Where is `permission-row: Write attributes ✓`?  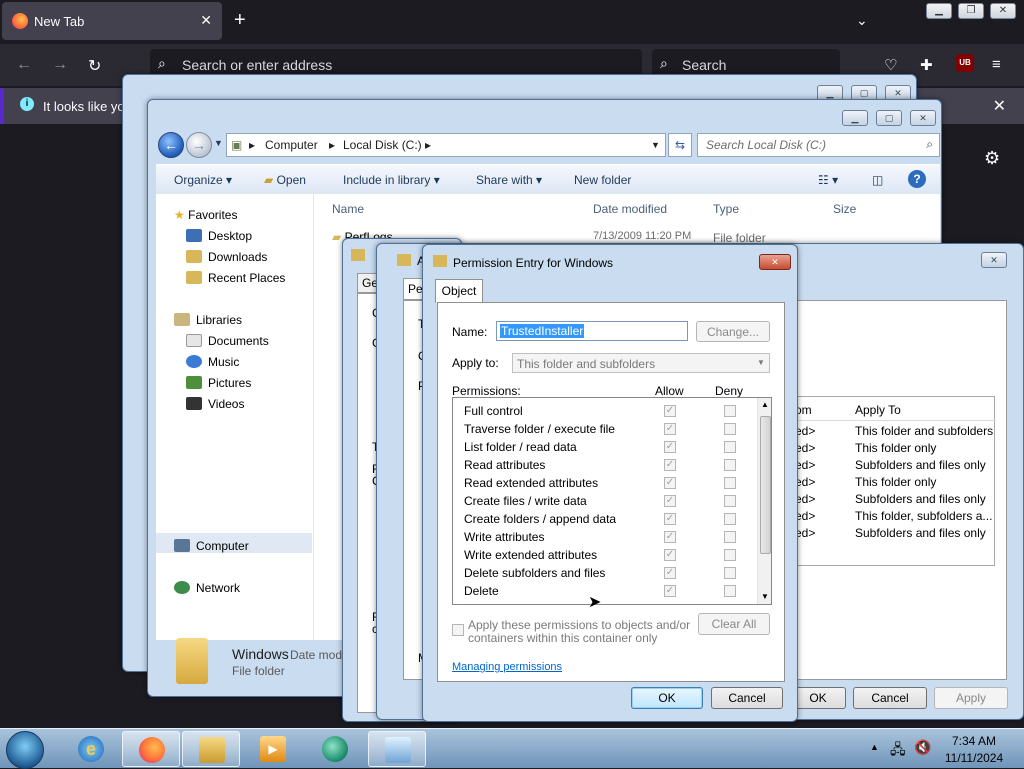 permission-row: Write attributes ✓ is located at coordinates (603, 537).